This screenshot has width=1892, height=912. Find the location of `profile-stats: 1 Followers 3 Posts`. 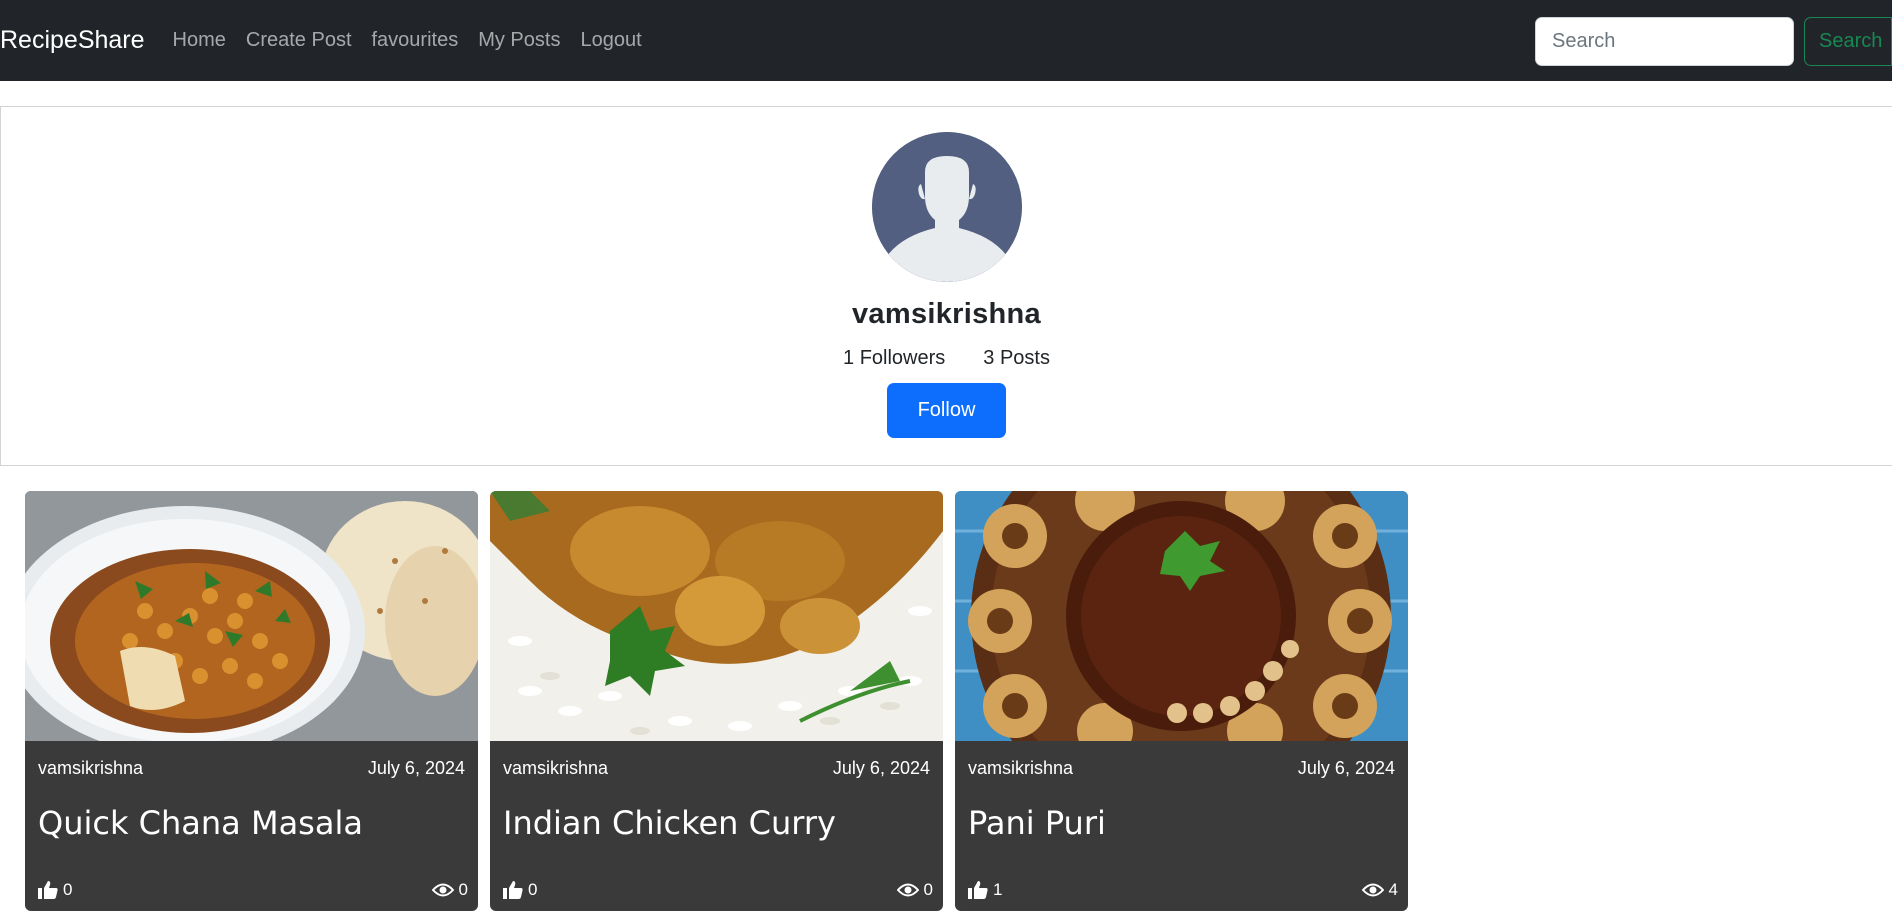

profile-stats: 1 Followers 3 Posts is located at coordinates (946, 358).